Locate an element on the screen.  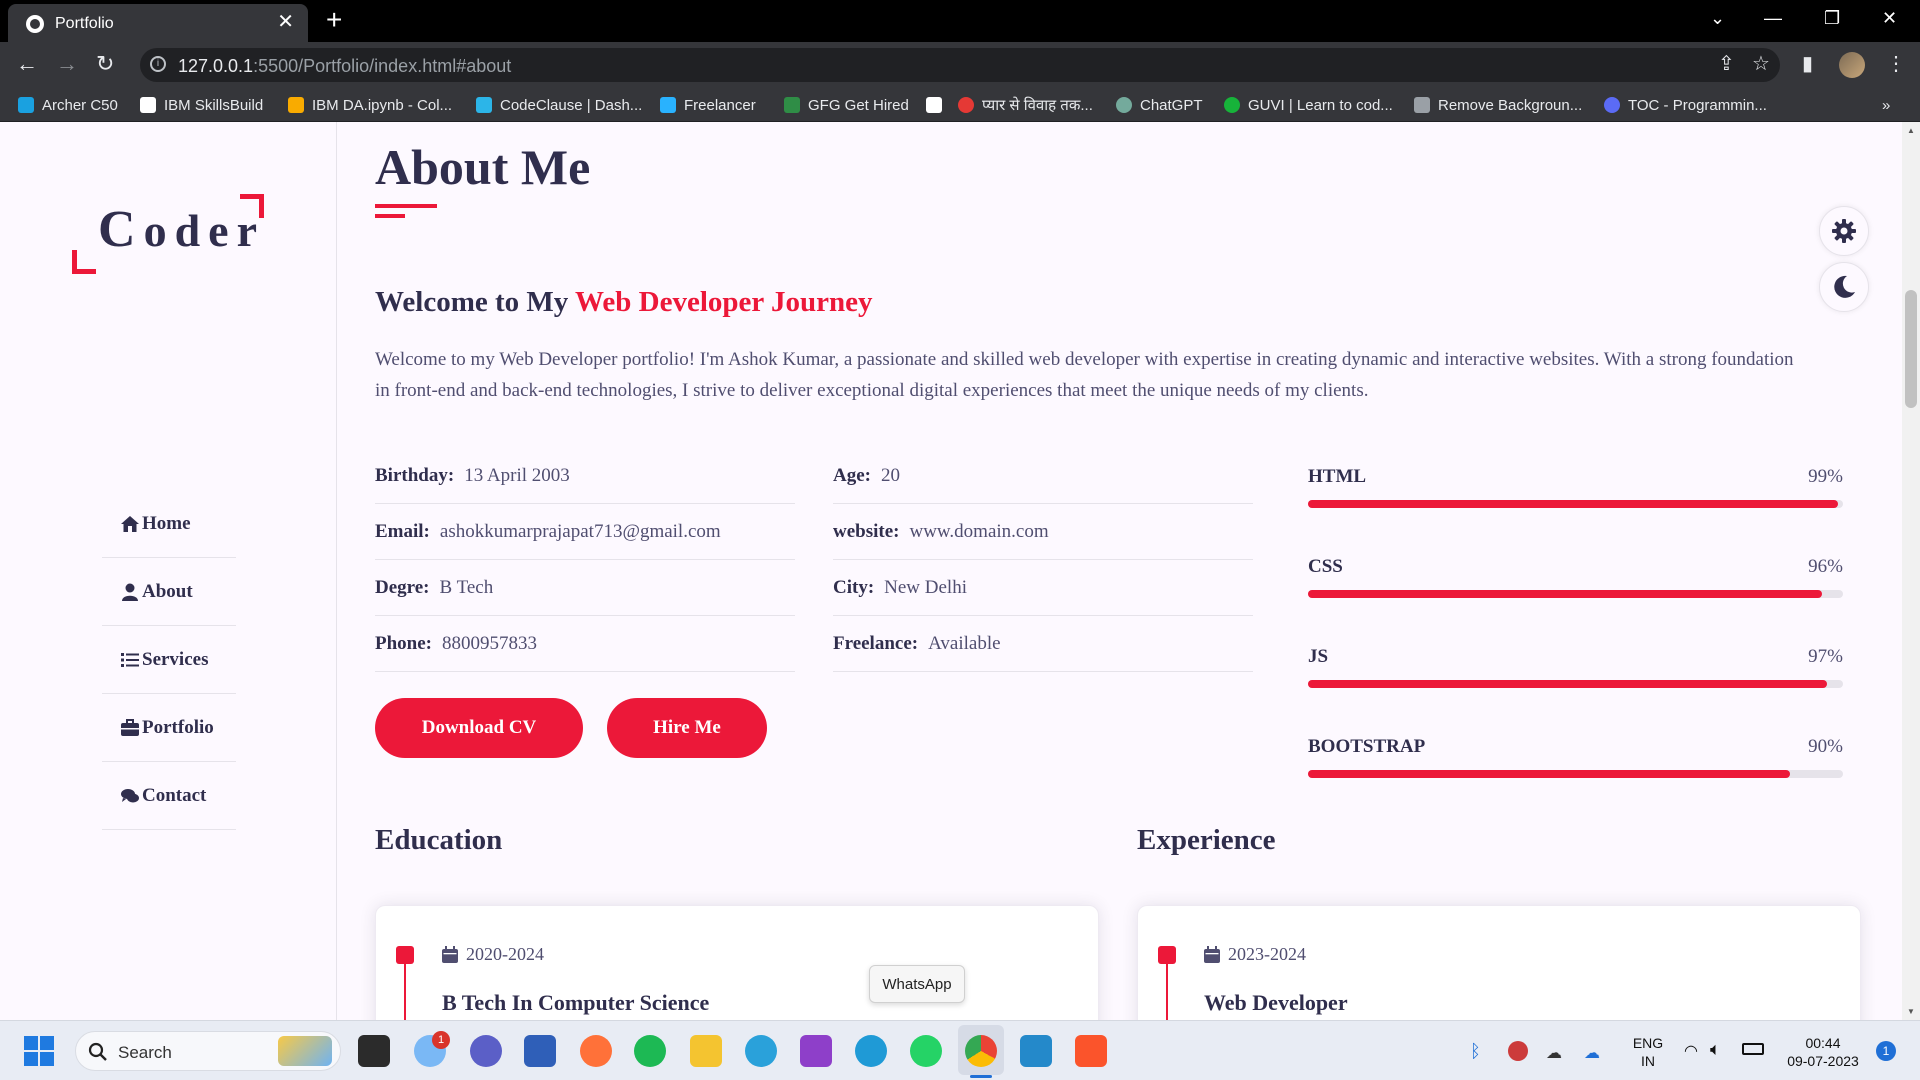
browser-tab: Portfolio ✕ is located at coordinates (158, 23).